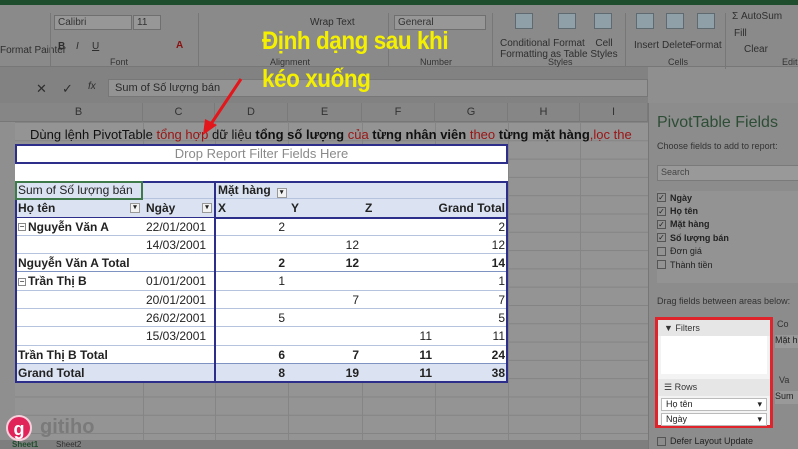  Describe the element at coordinates (614, 112) in the screenshot. I see `column-header-I: I` at that location.